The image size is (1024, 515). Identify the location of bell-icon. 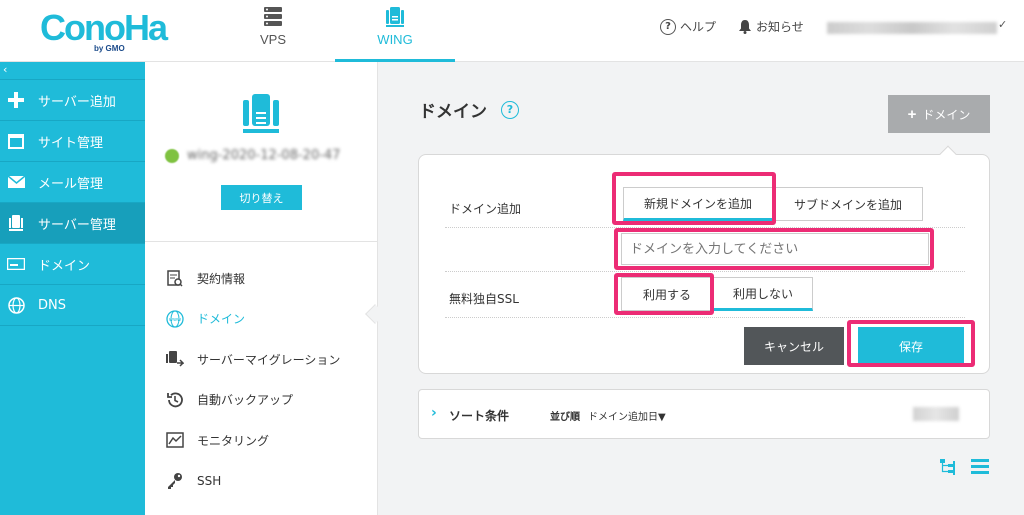
(745, 27).